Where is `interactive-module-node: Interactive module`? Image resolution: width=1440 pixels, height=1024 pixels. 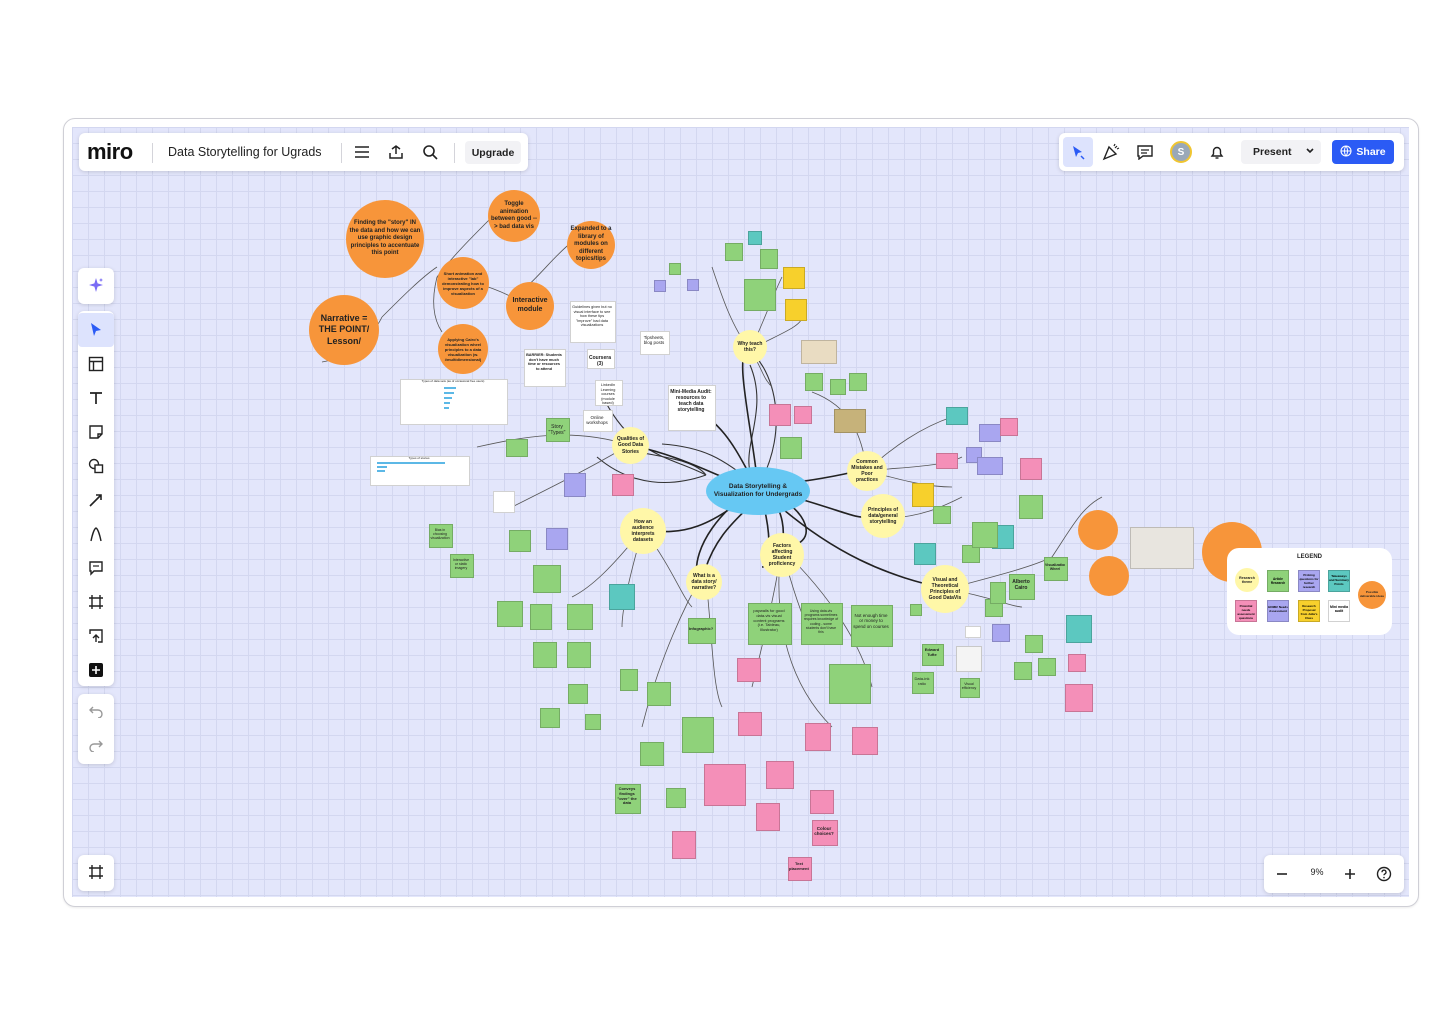 interactive-module-node: Interactive module is located at coordinates (530, 306).